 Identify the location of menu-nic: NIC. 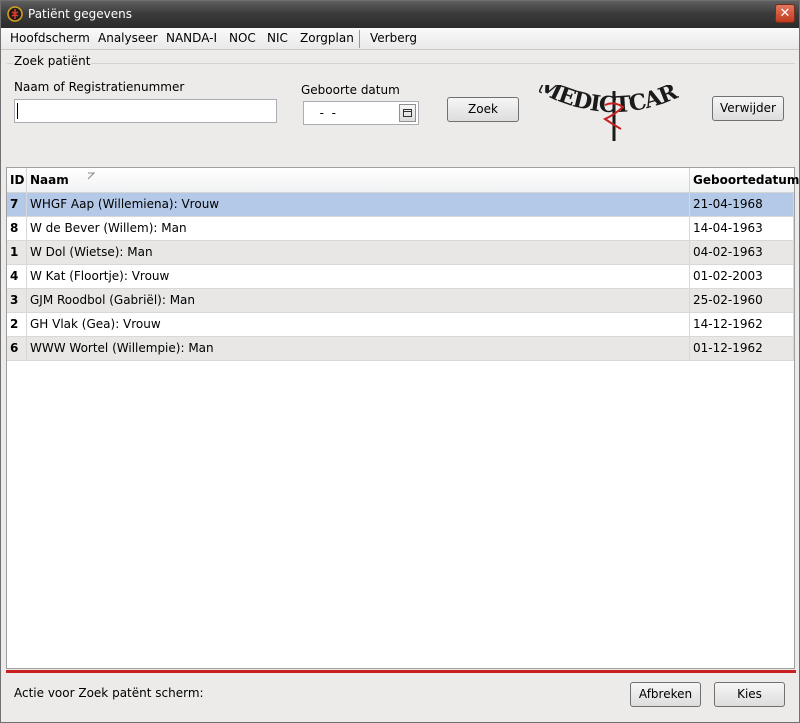
(277, 38).